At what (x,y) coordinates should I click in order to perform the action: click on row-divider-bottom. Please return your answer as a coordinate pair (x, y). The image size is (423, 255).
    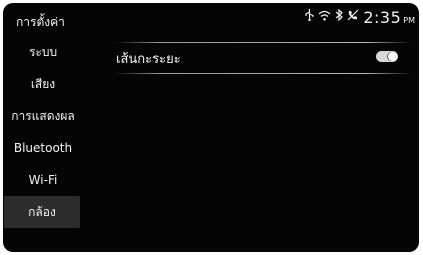
    Looking at the image, I should click on (263, 73).